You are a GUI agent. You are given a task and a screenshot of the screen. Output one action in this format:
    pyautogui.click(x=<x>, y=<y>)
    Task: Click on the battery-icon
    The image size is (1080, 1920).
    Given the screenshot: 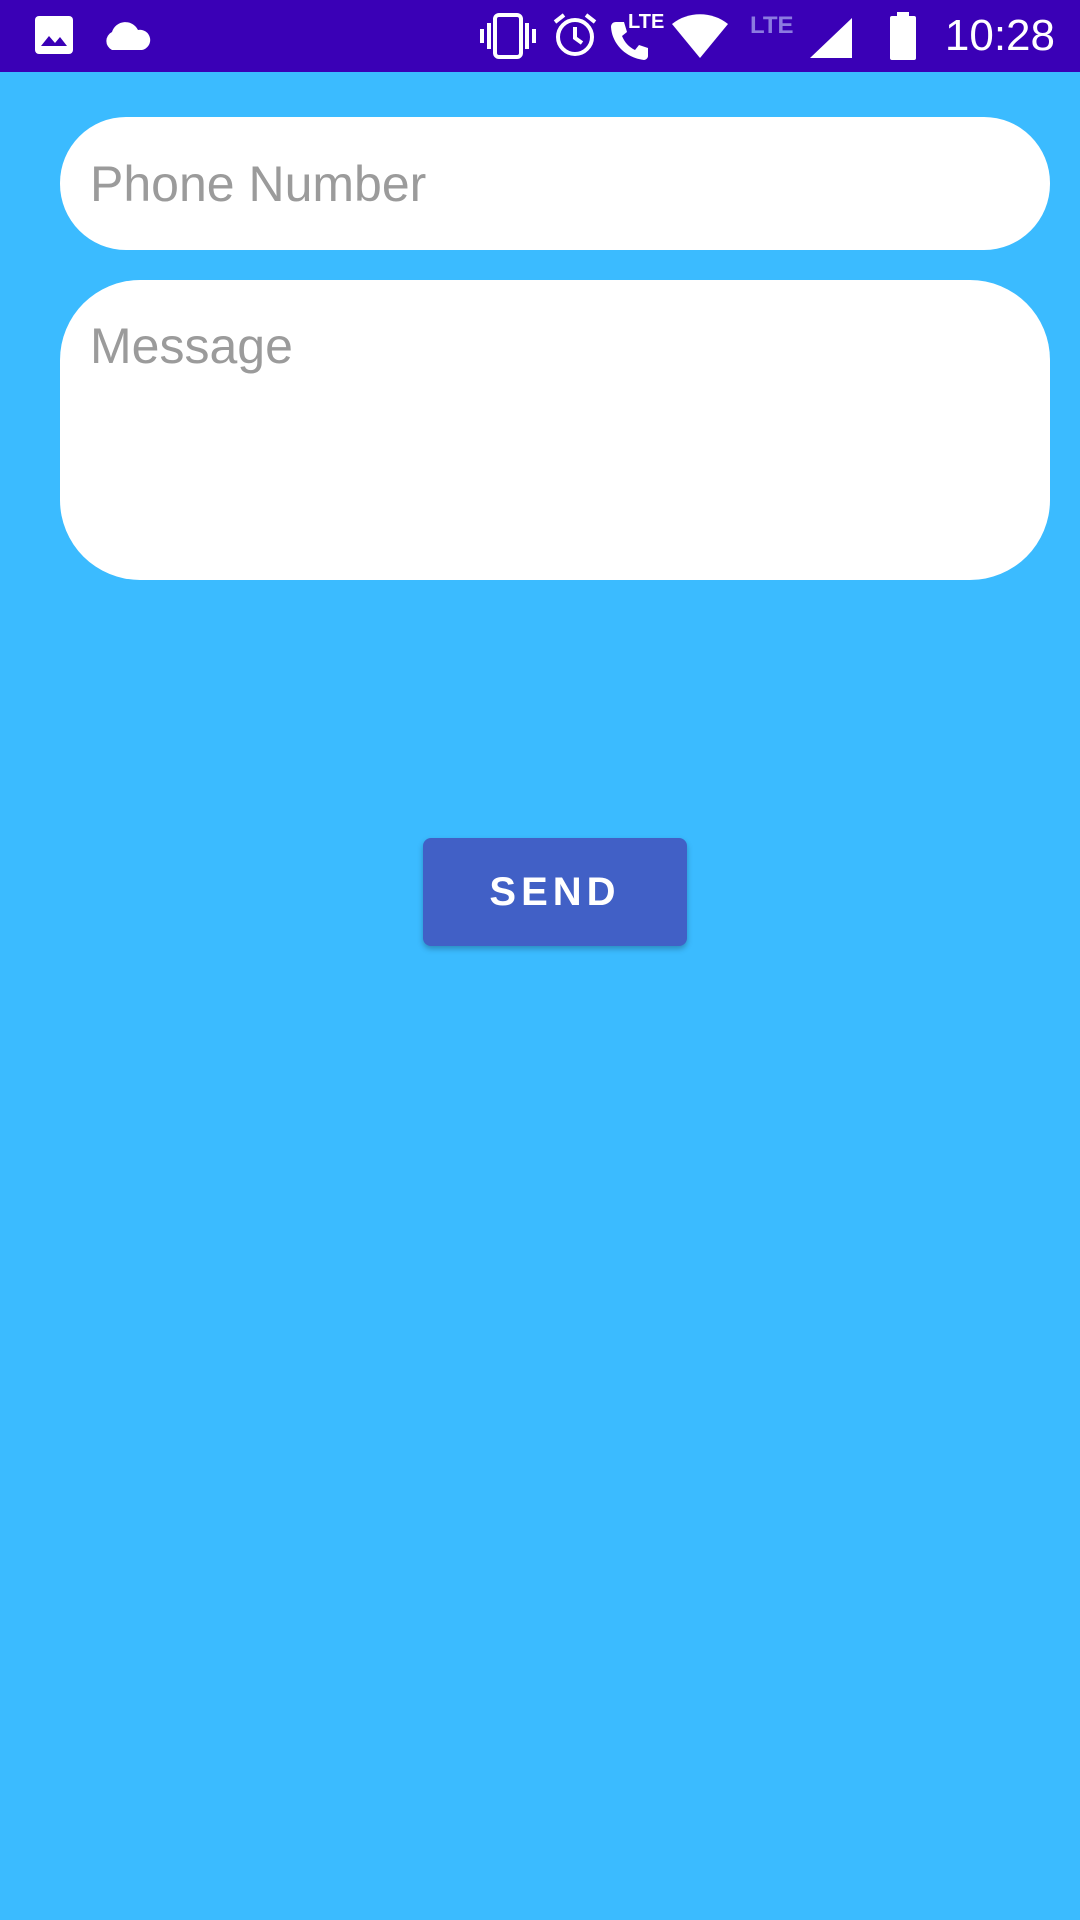 What is the action you would take?
    pyautogui.click(x=903, y=36)
    